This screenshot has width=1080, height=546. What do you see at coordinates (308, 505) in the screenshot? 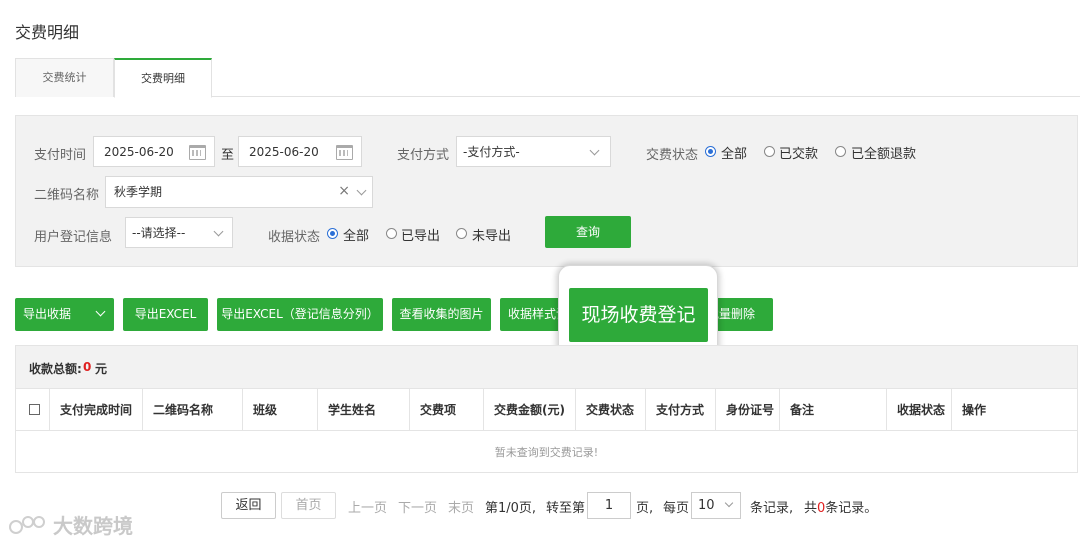
I see `first-page-button: 首页` at bounding box center [308, 505].